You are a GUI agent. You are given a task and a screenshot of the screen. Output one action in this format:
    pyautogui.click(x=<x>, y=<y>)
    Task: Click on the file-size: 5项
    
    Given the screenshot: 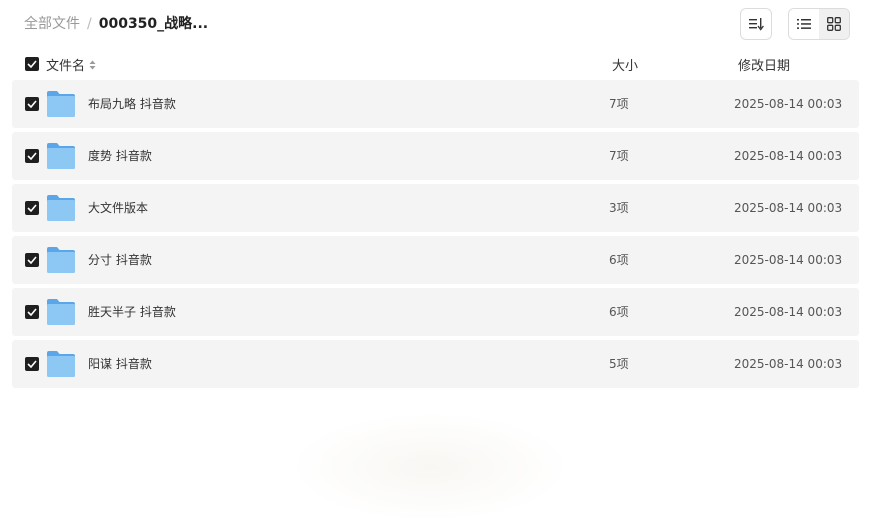 What is the action you would take?
    pyautogui.click(x=619, y=364)
    